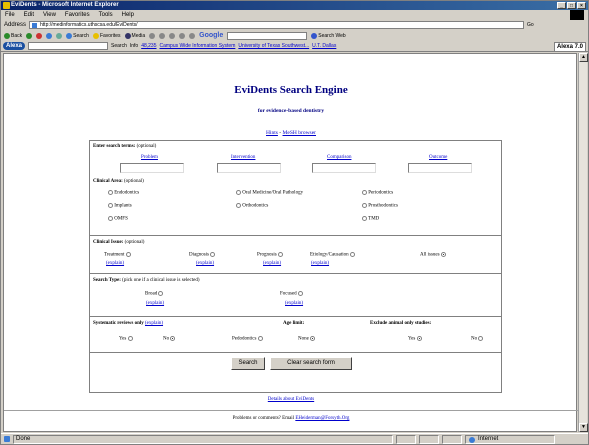 This screenshot has width=589, height=445. I want to click on alexa-search-input, so click(68, 46).